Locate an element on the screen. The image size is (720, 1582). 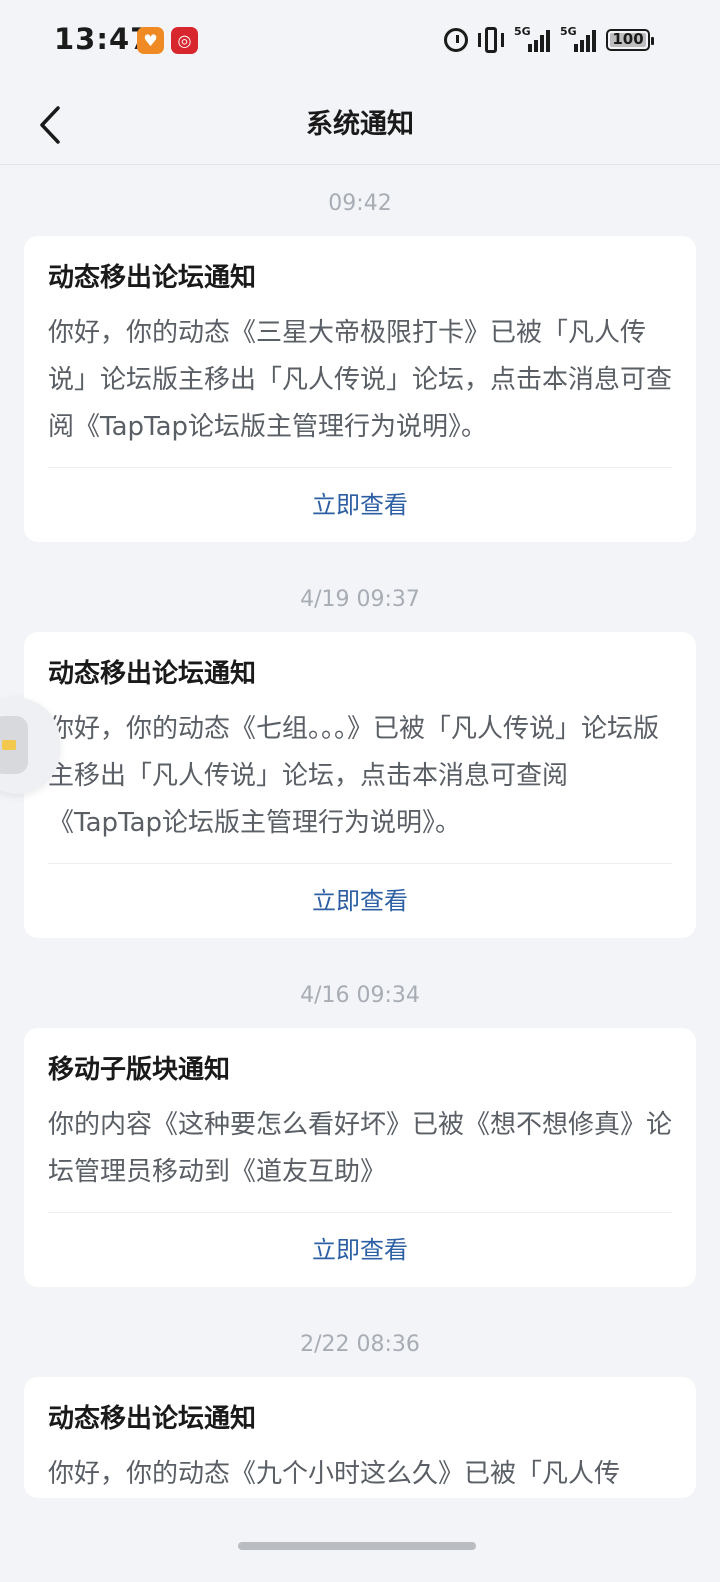
nav-bar: 系统通知 is located at coordinates (360, 123).